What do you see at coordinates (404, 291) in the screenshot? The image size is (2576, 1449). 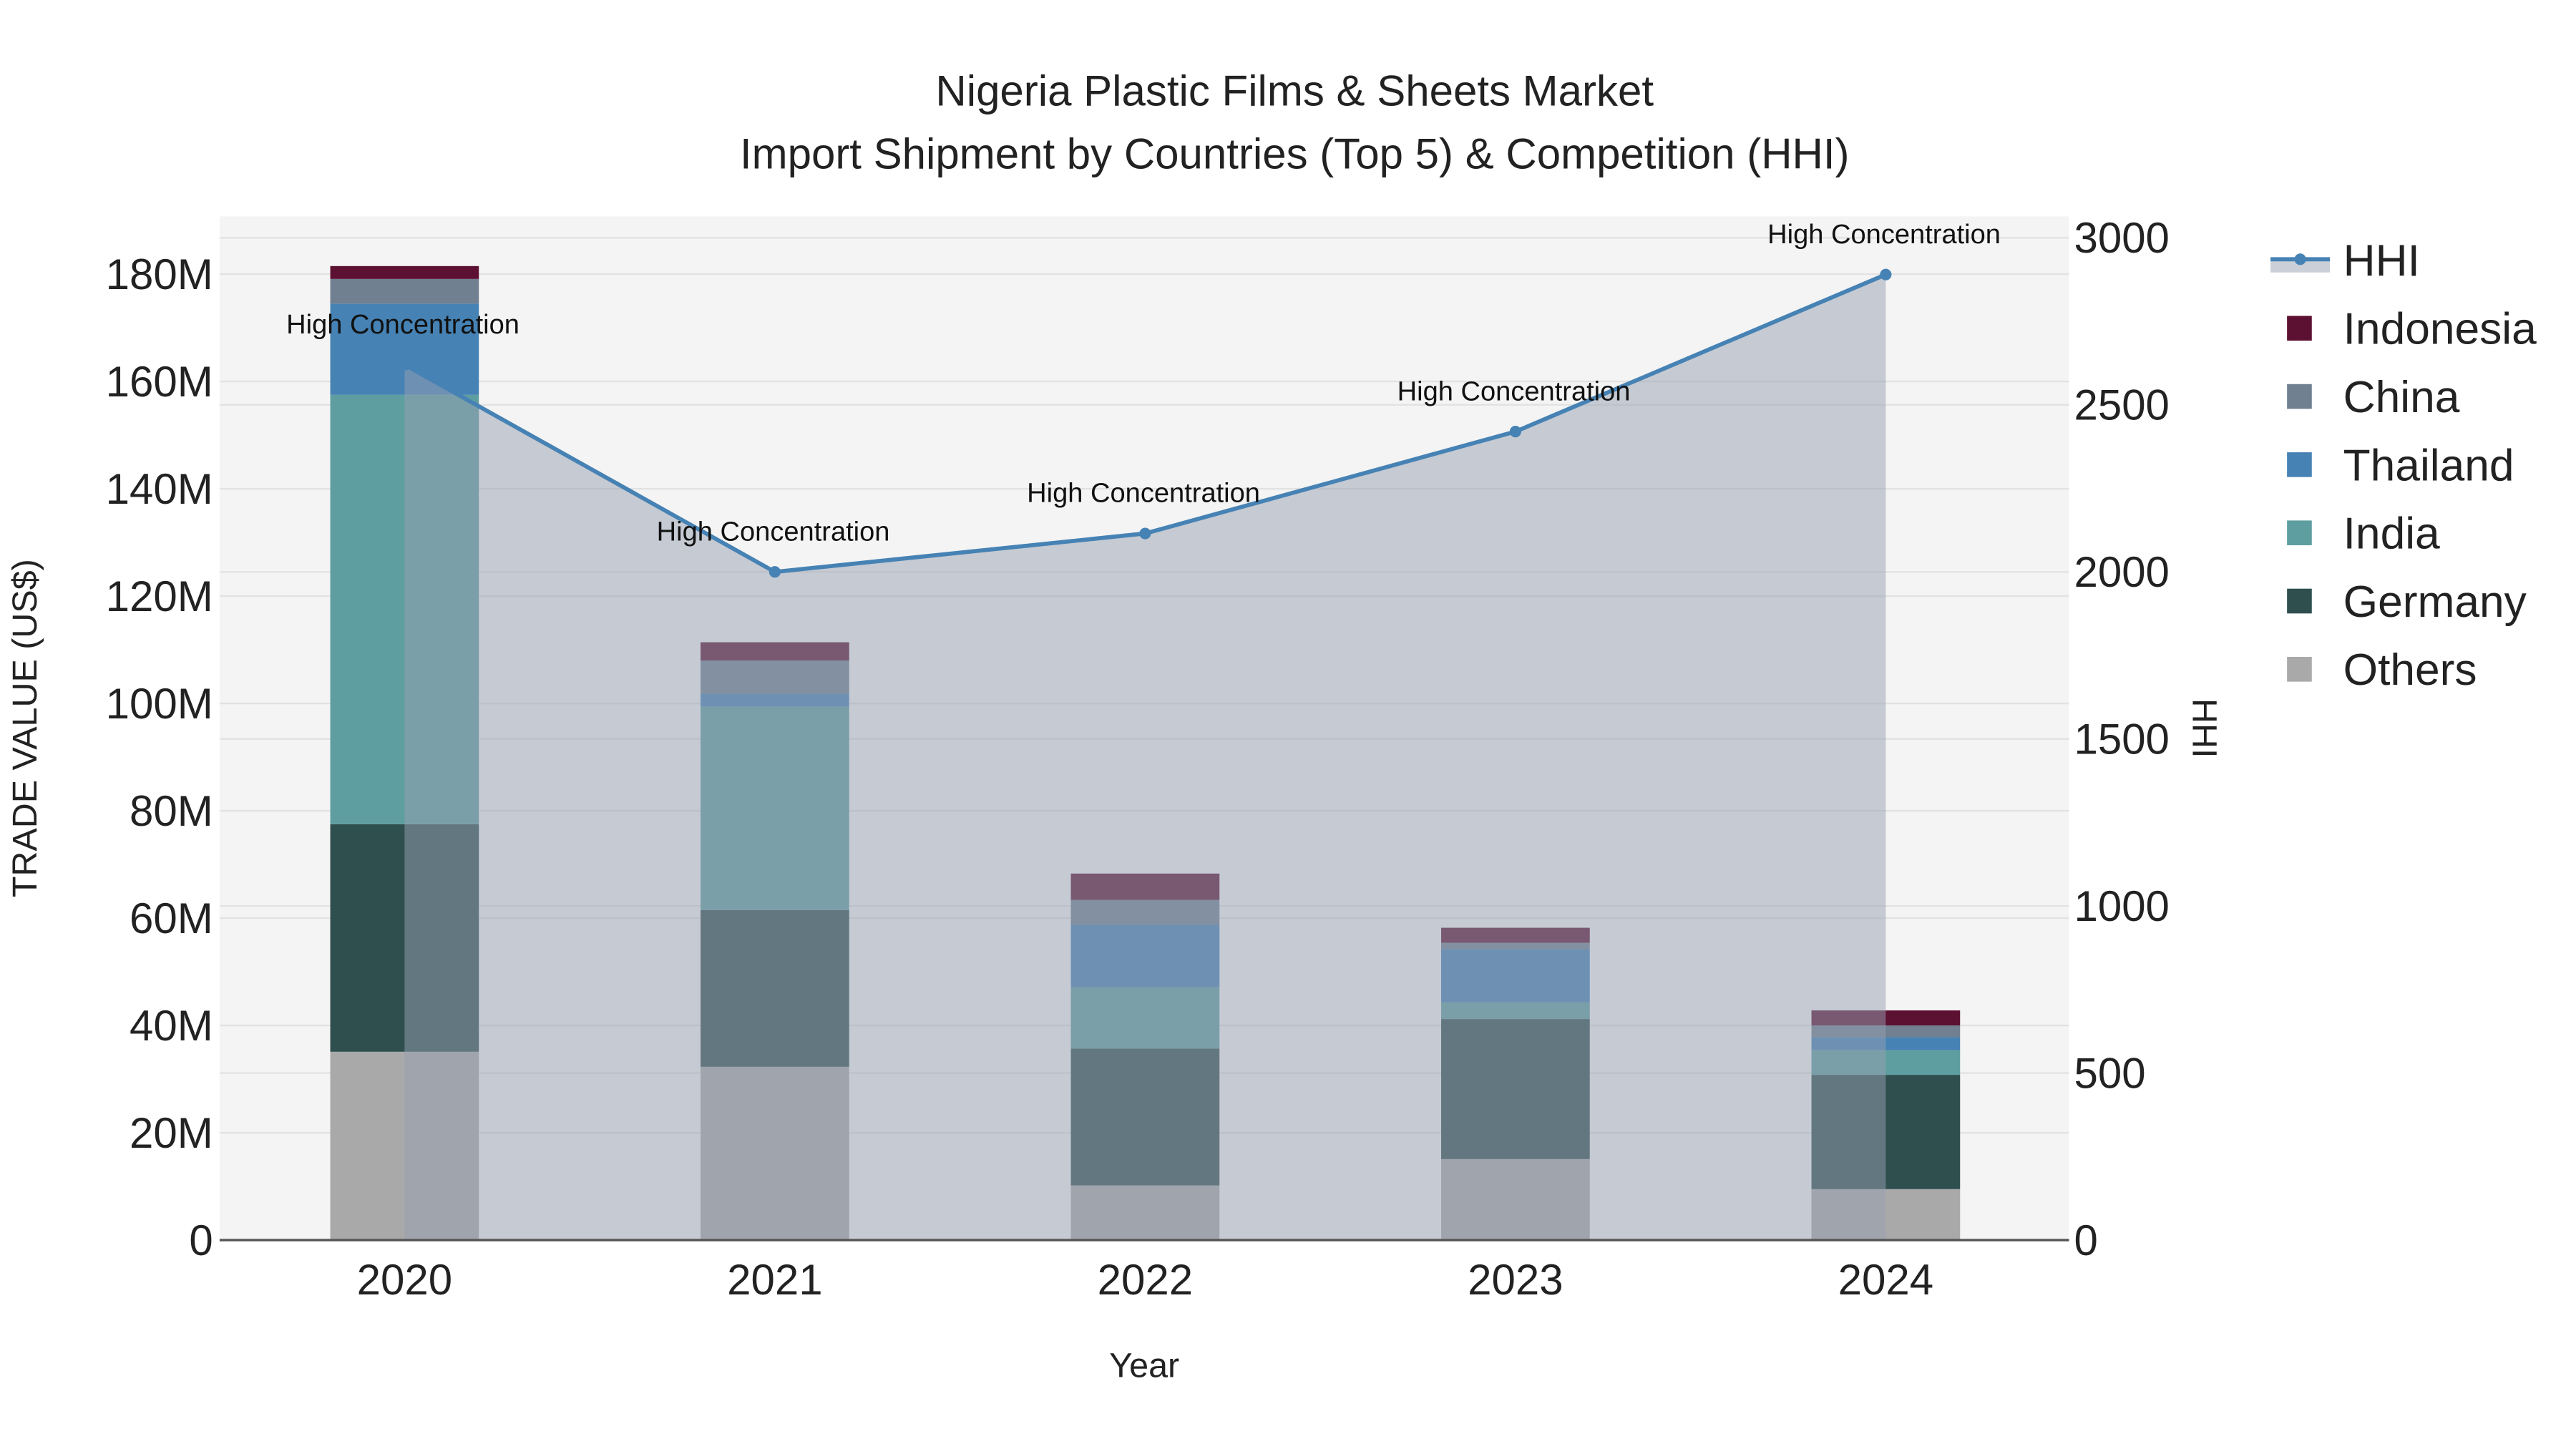 I see `bar-china-2020` at bounding box center [404, 291].